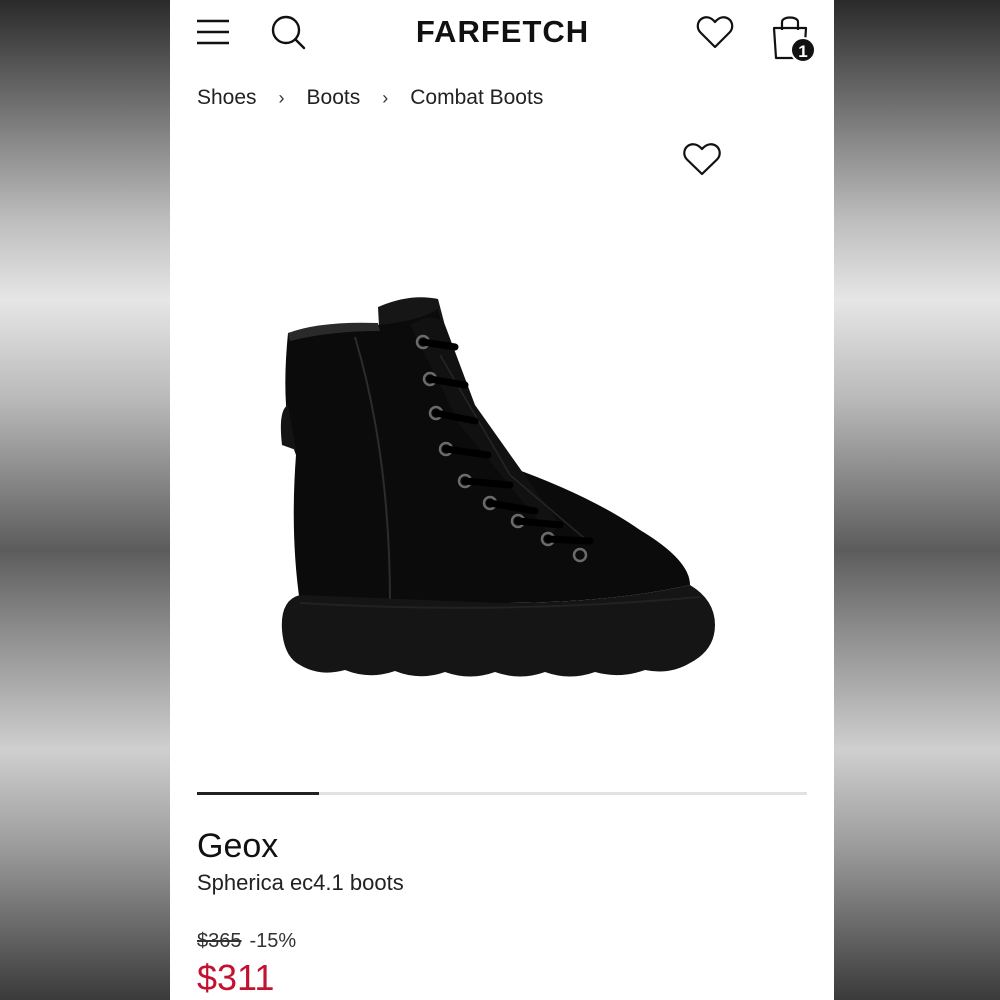  Describe the element at coordinates (288, 32) in the screenshot. I see `search-icon` at that location.